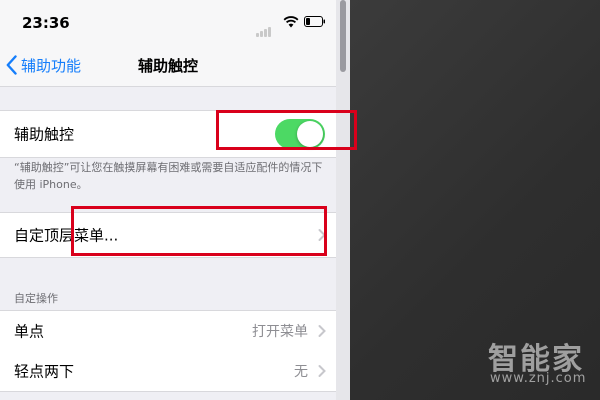 Image resolution: width=600 pixels, height=400 pixels. Describe the element at coordinates (168, 176) in the screenshot. I see `assistive-touch-description: “辅助触控”可让您在触摸屏幕有困难或需要自适应配件的情况下使用 iPhone。` at that location.